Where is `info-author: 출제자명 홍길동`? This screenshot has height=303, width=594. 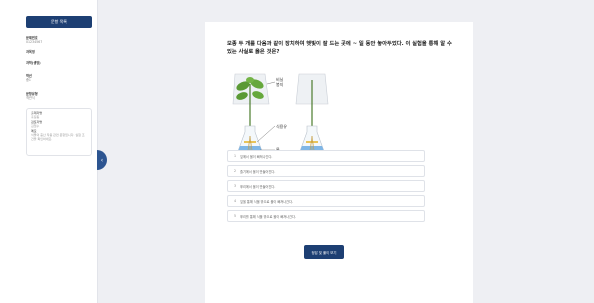 info-author: 출제자명 홍길동 is located at coordinates (59, 115).